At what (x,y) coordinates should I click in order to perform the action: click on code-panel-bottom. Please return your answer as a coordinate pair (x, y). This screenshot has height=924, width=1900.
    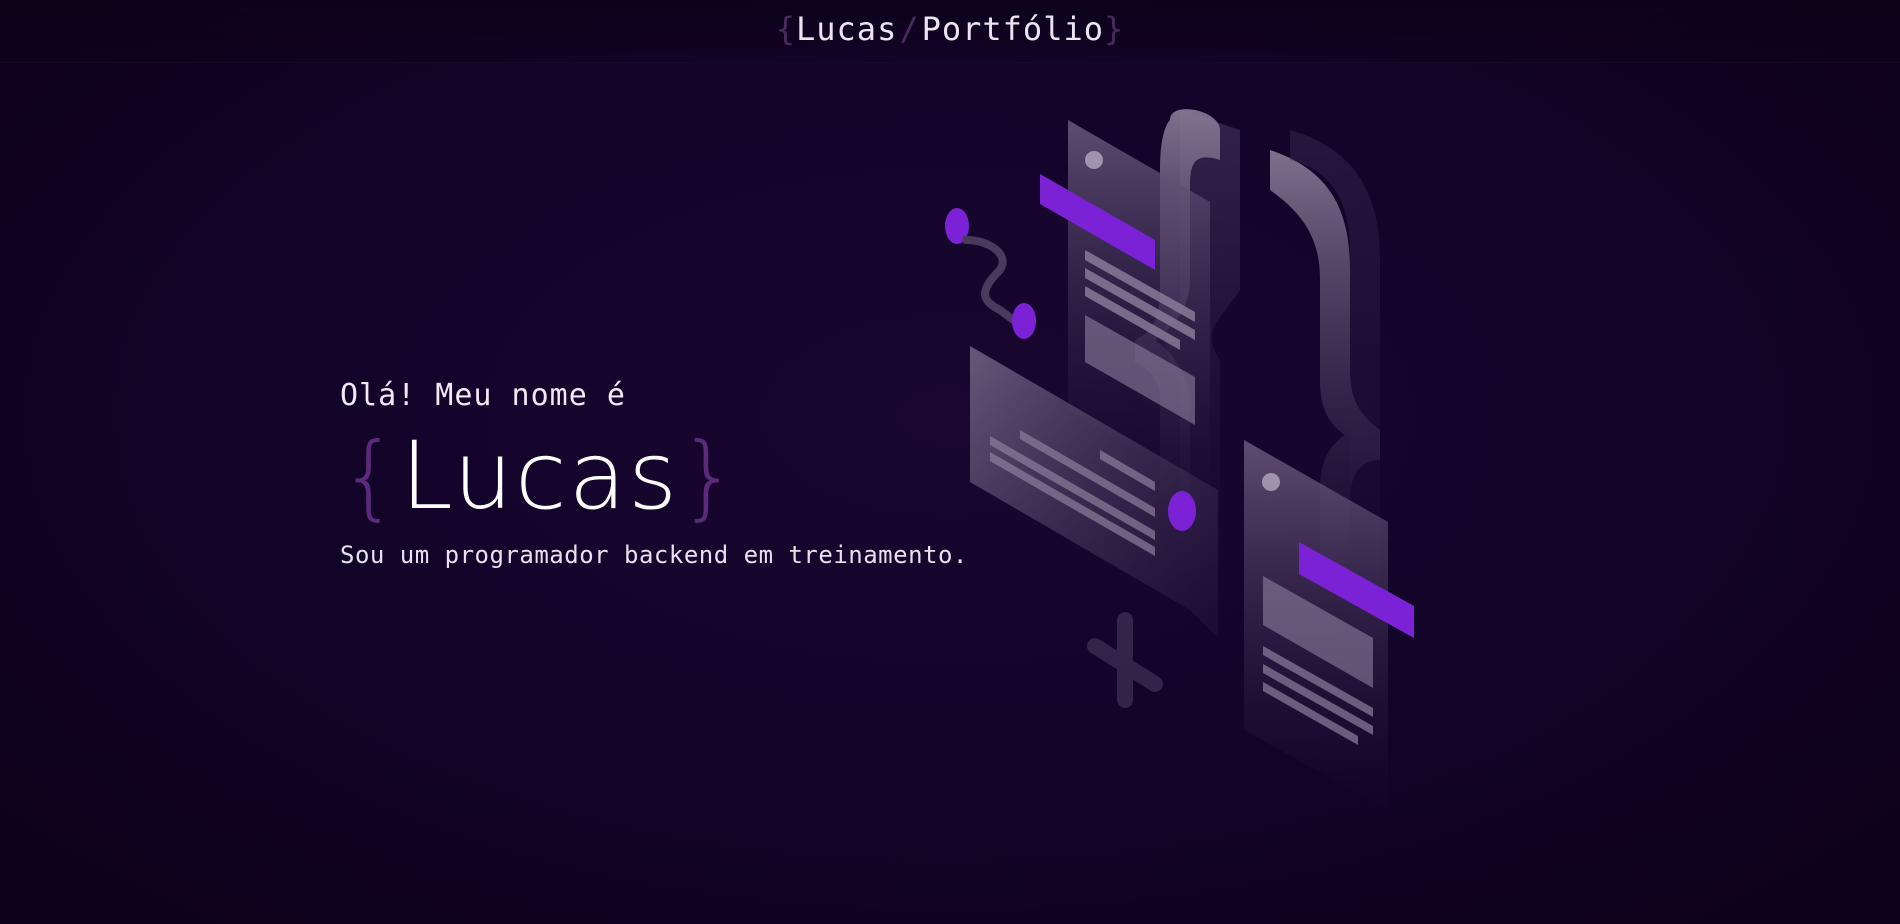
    Looking at the image, I should click on (1329, 625).